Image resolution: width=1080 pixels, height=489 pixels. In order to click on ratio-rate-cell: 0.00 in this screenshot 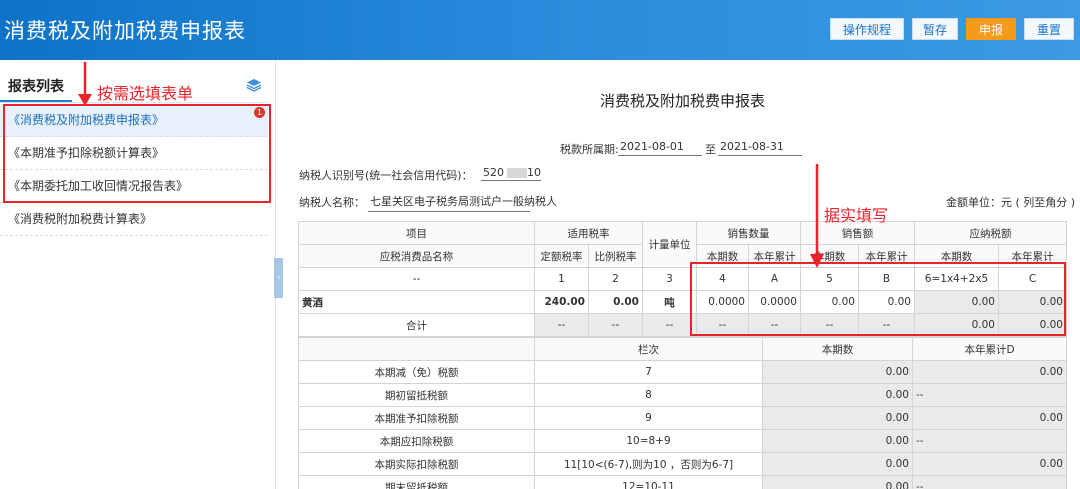, I will do `click(615, 302)`.